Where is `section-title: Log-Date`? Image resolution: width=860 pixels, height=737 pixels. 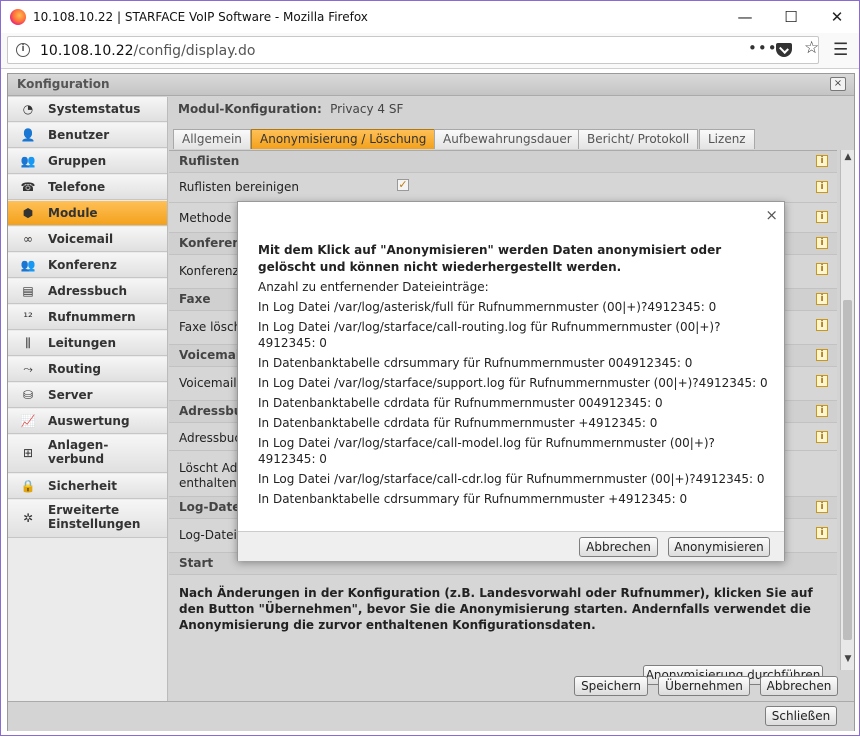 section-title: Log-Date is located at coordinates (210, 507).